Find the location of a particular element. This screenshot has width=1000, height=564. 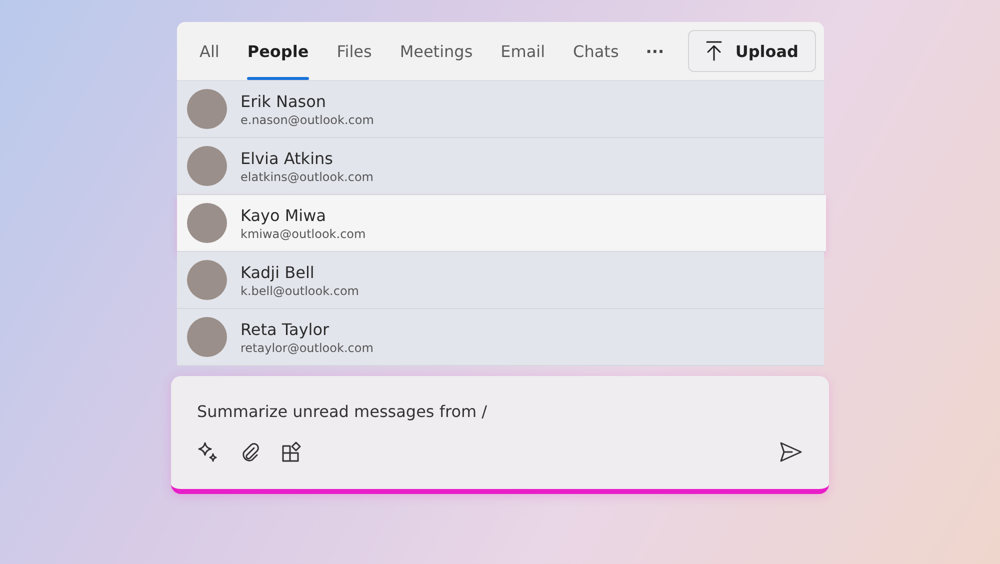

tab: Email is located at coordinates (523, 51).